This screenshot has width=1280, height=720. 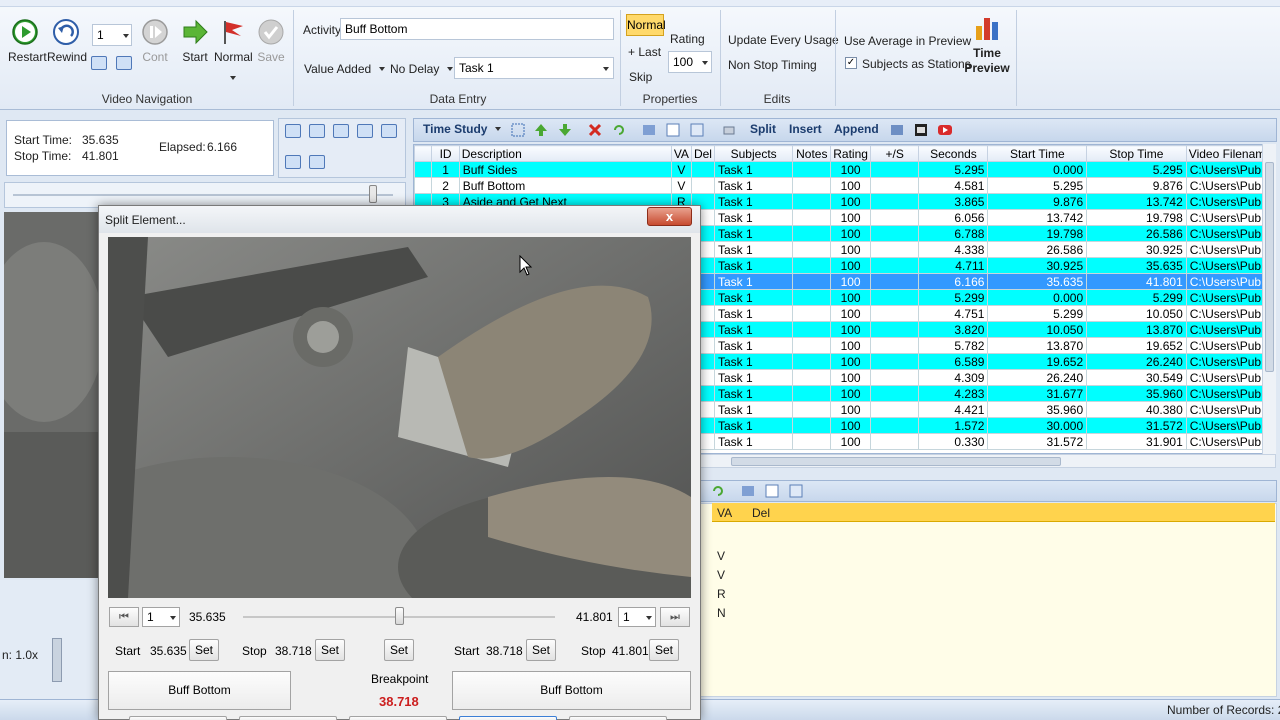 What do you see at coordinates (761, 513) in the screenshot?
I see `col-header-del: Del` at bounding box center [761, 513].